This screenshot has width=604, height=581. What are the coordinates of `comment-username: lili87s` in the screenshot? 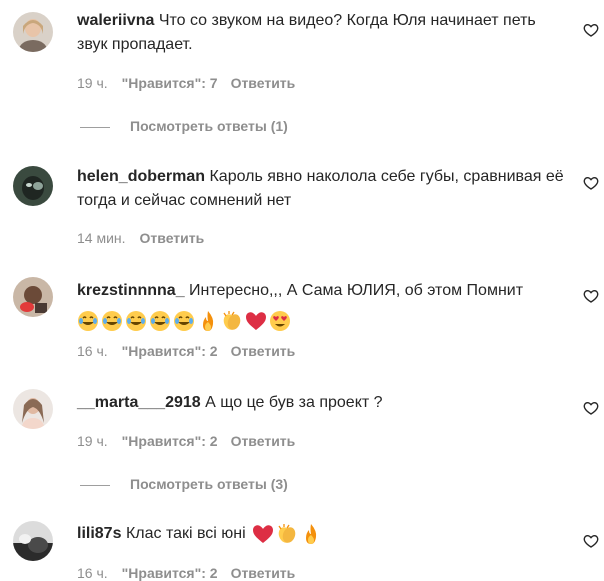 It's located at (99, 533).